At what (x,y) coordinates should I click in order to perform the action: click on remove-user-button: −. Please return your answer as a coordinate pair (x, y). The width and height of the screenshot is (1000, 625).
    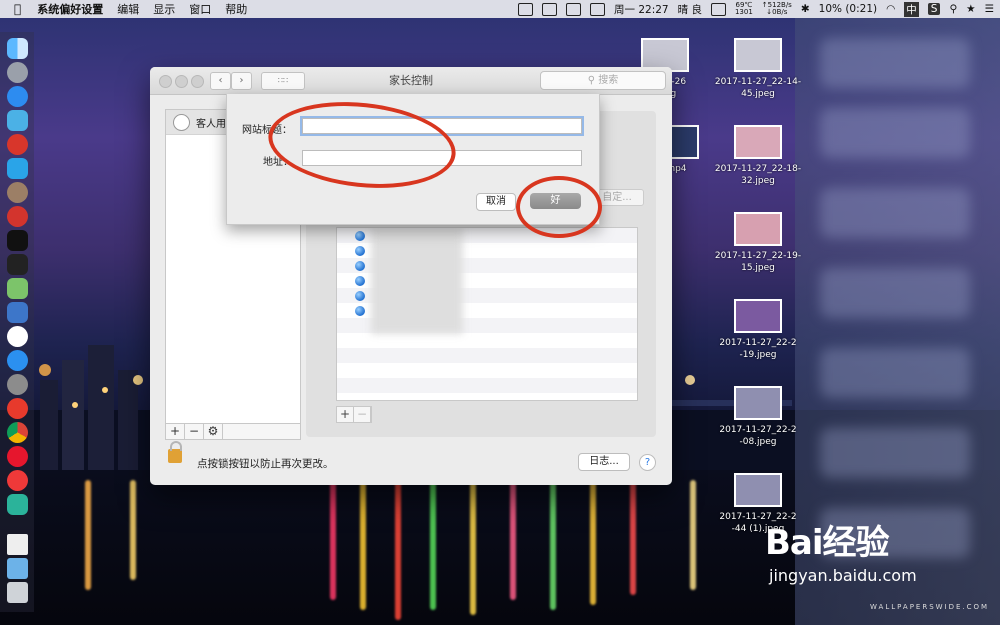
    Looking at the image, I should click on (194, 431).